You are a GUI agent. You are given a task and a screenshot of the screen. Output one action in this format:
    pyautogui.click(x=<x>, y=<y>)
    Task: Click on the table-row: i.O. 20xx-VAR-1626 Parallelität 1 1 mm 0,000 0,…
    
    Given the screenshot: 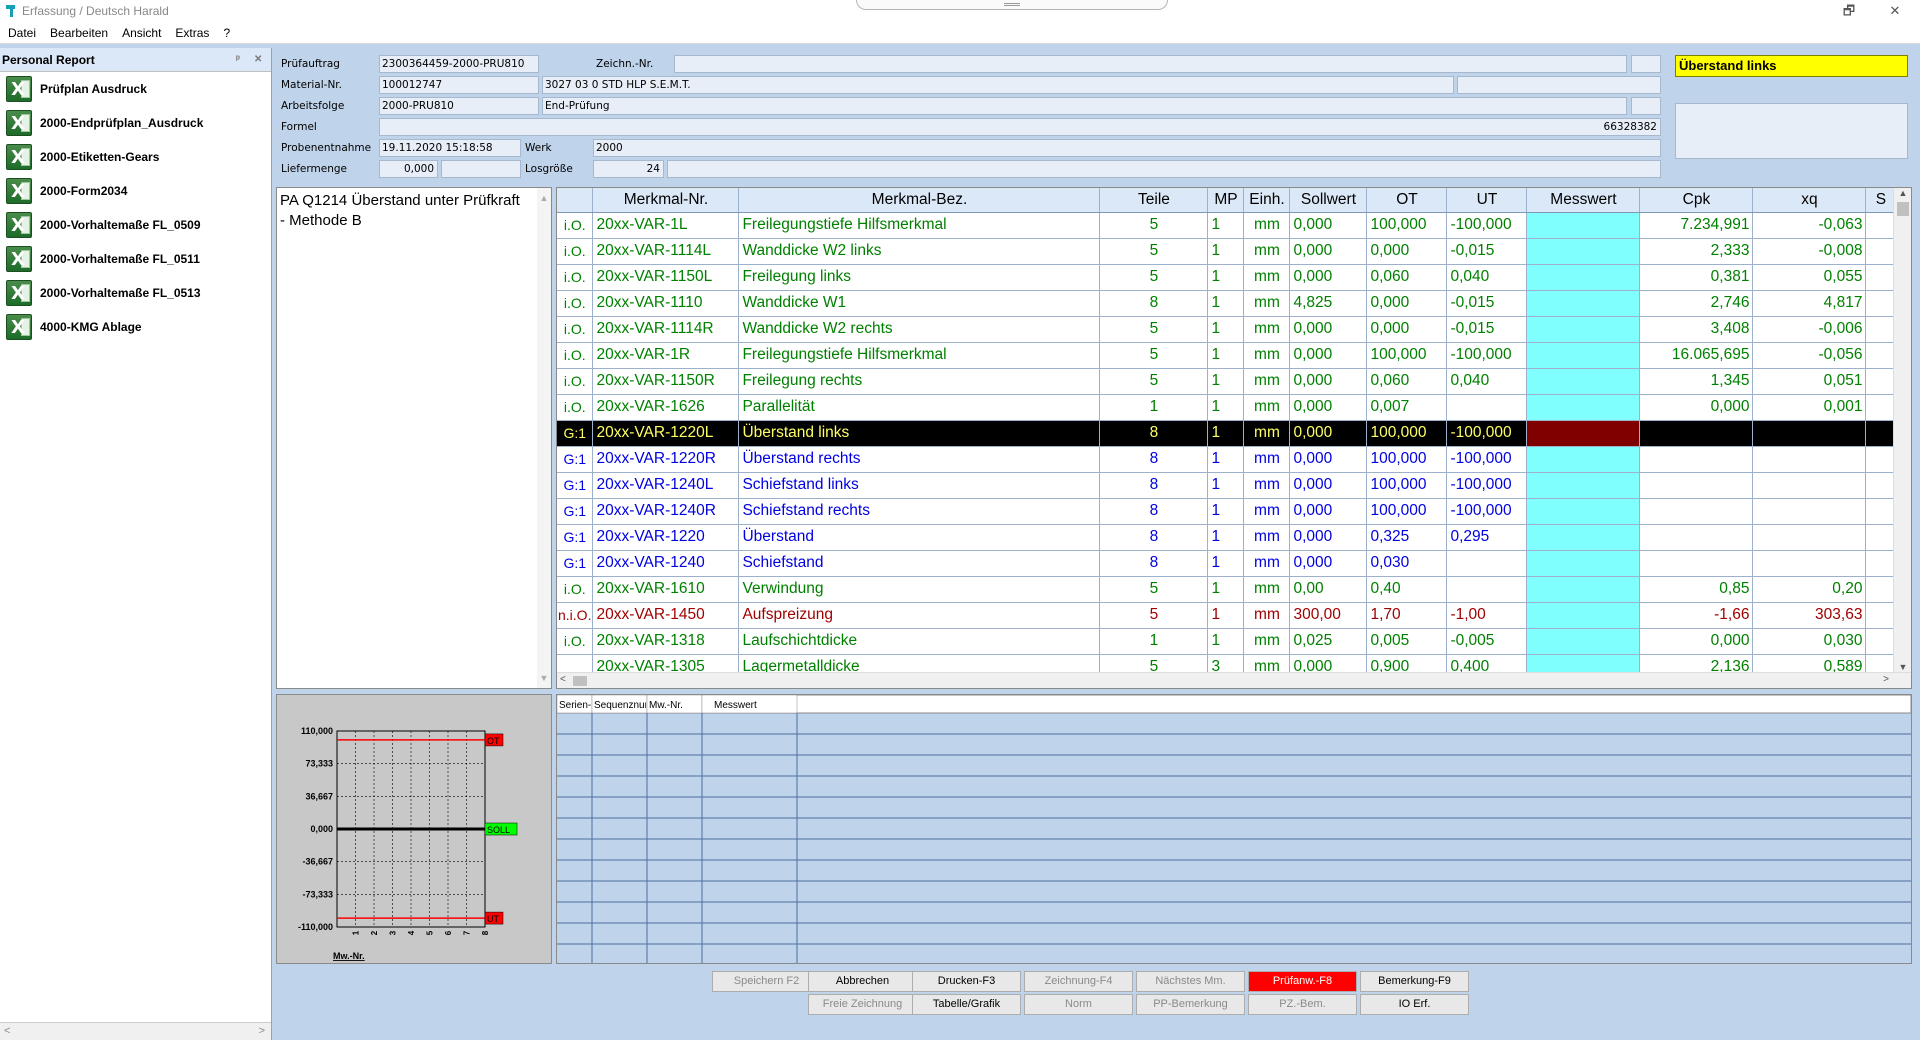 What is the action you would take?
    pyautogui.click(x=1227, y=407)
    